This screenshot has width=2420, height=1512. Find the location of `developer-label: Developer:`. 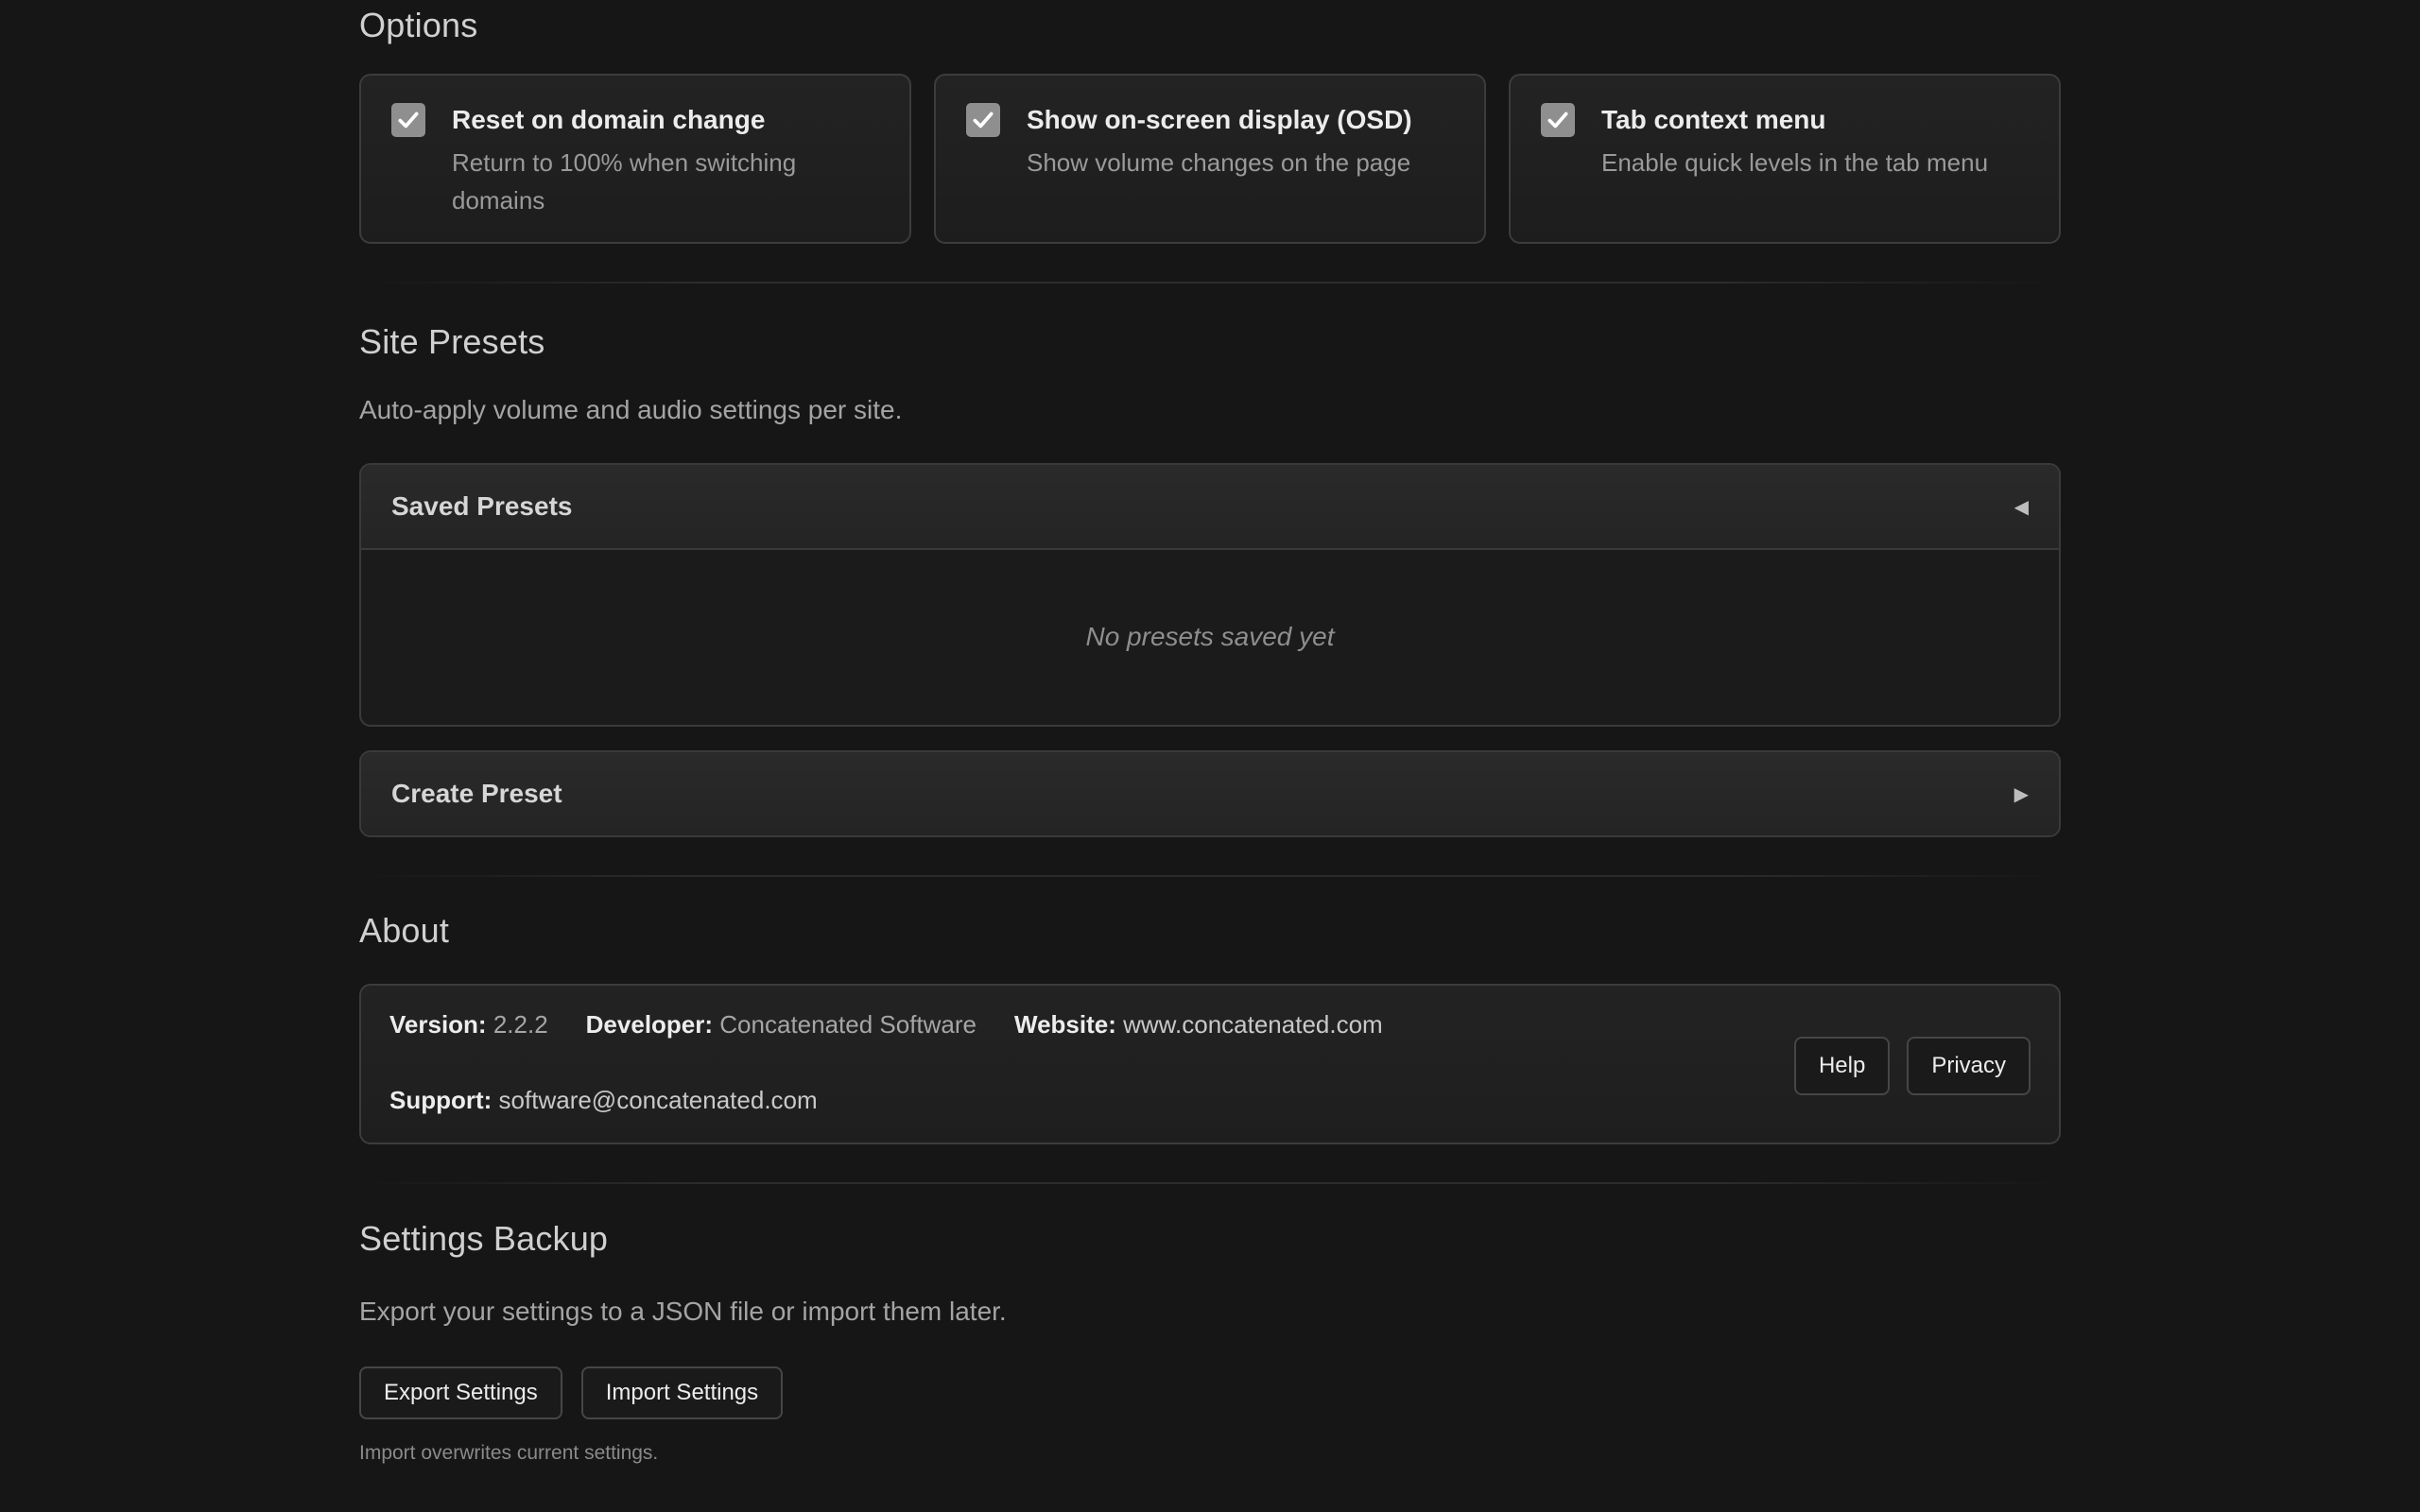

developer-label: Developer: is located at coordinates (649, 1024).